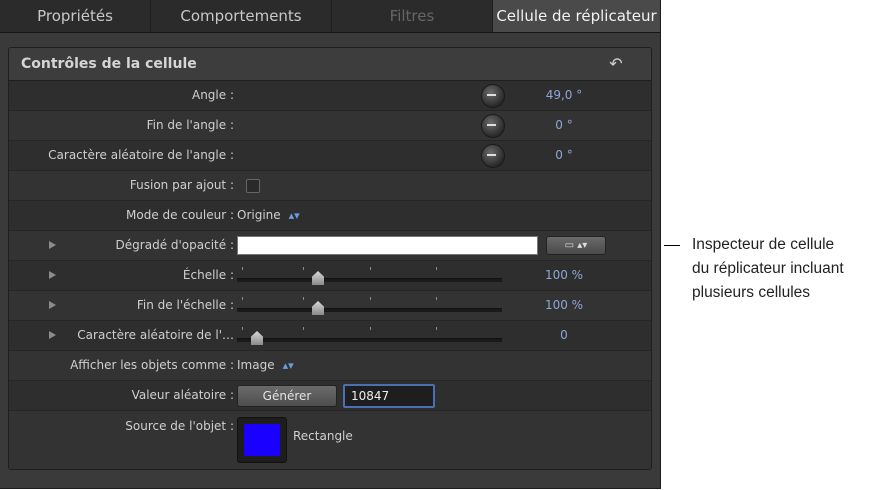  Describe the element at coordinates (179, 426) in the screenshot. I see `object-source-label: Source de l'objet :` at that location.